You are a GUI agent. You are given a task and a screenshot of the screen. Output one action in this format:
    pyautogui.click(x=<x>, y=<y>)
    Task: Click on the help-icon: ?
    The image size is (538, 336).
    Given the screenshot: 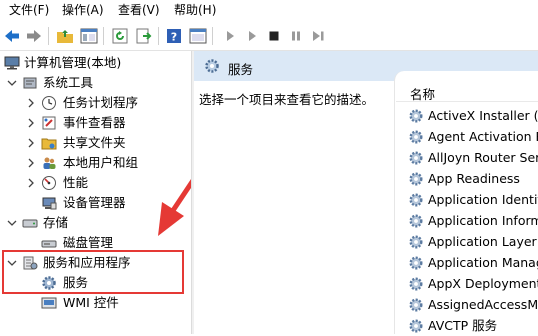 What is the action you would take?
    pyautogui.click(x=174, y=36)
    